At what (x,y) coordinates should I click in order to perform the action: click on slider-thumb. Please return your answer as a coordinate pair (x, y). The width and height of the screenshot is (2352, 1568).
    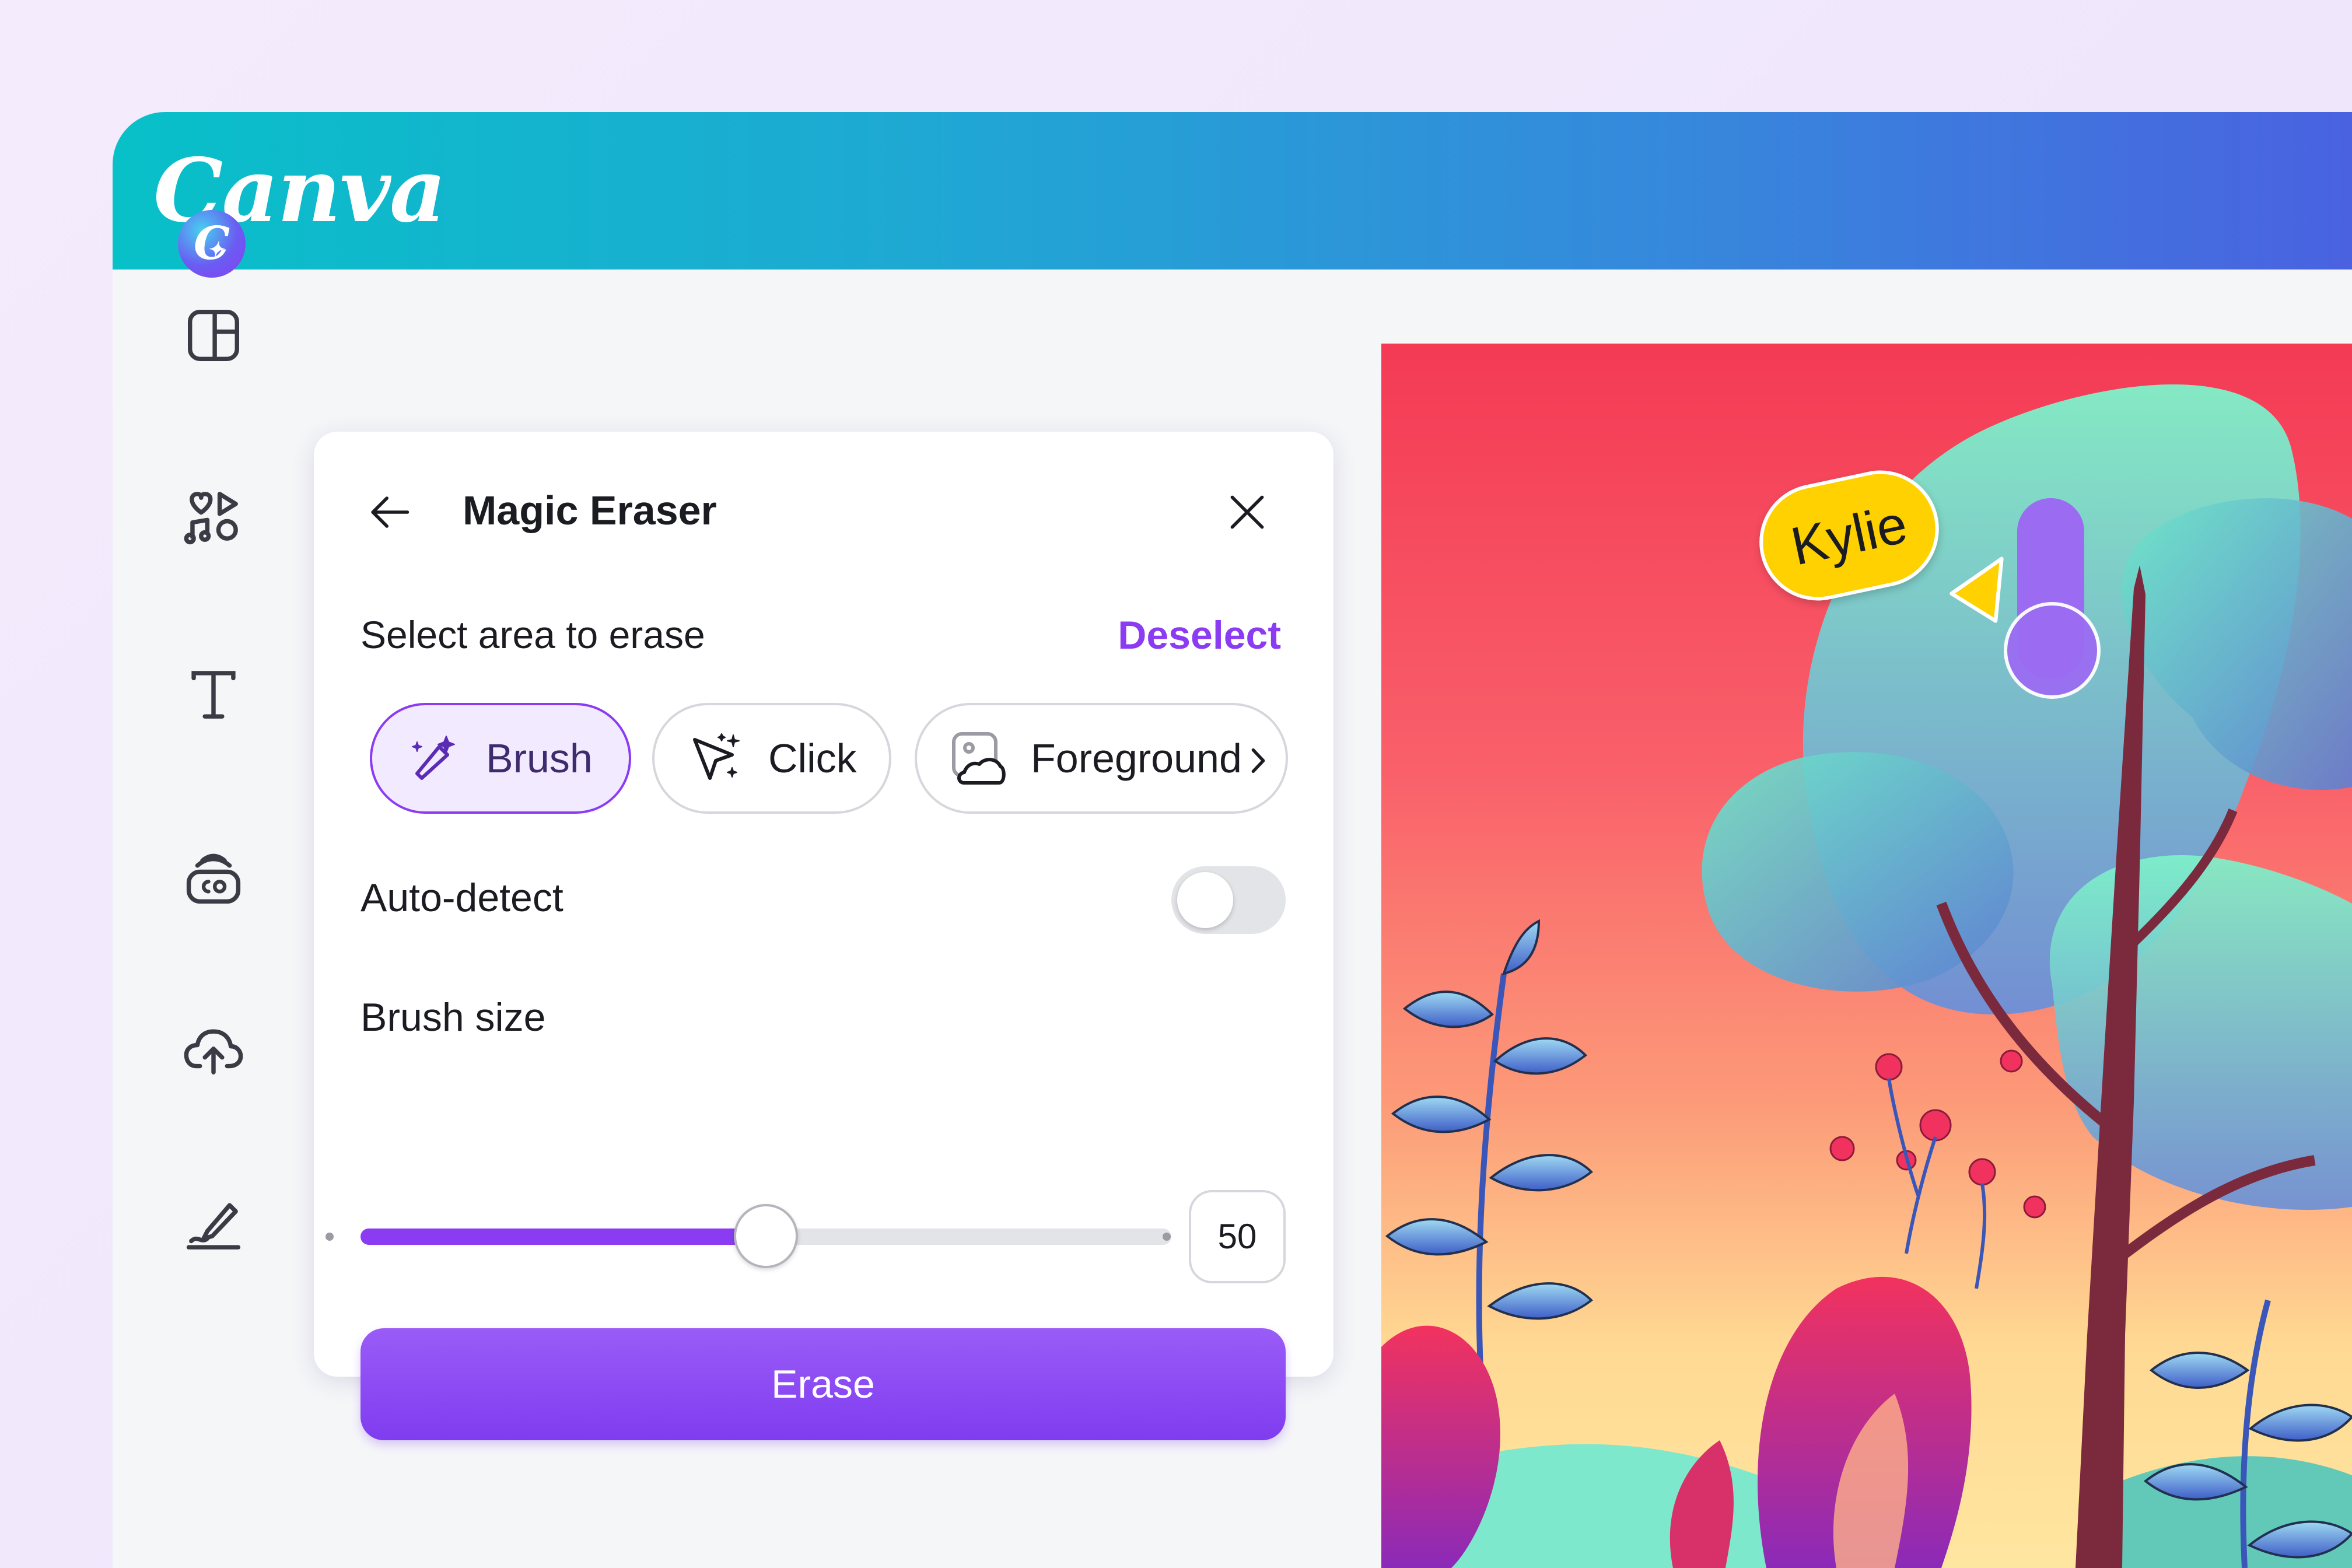
    Looking at the image, I should click on (766, 1236).